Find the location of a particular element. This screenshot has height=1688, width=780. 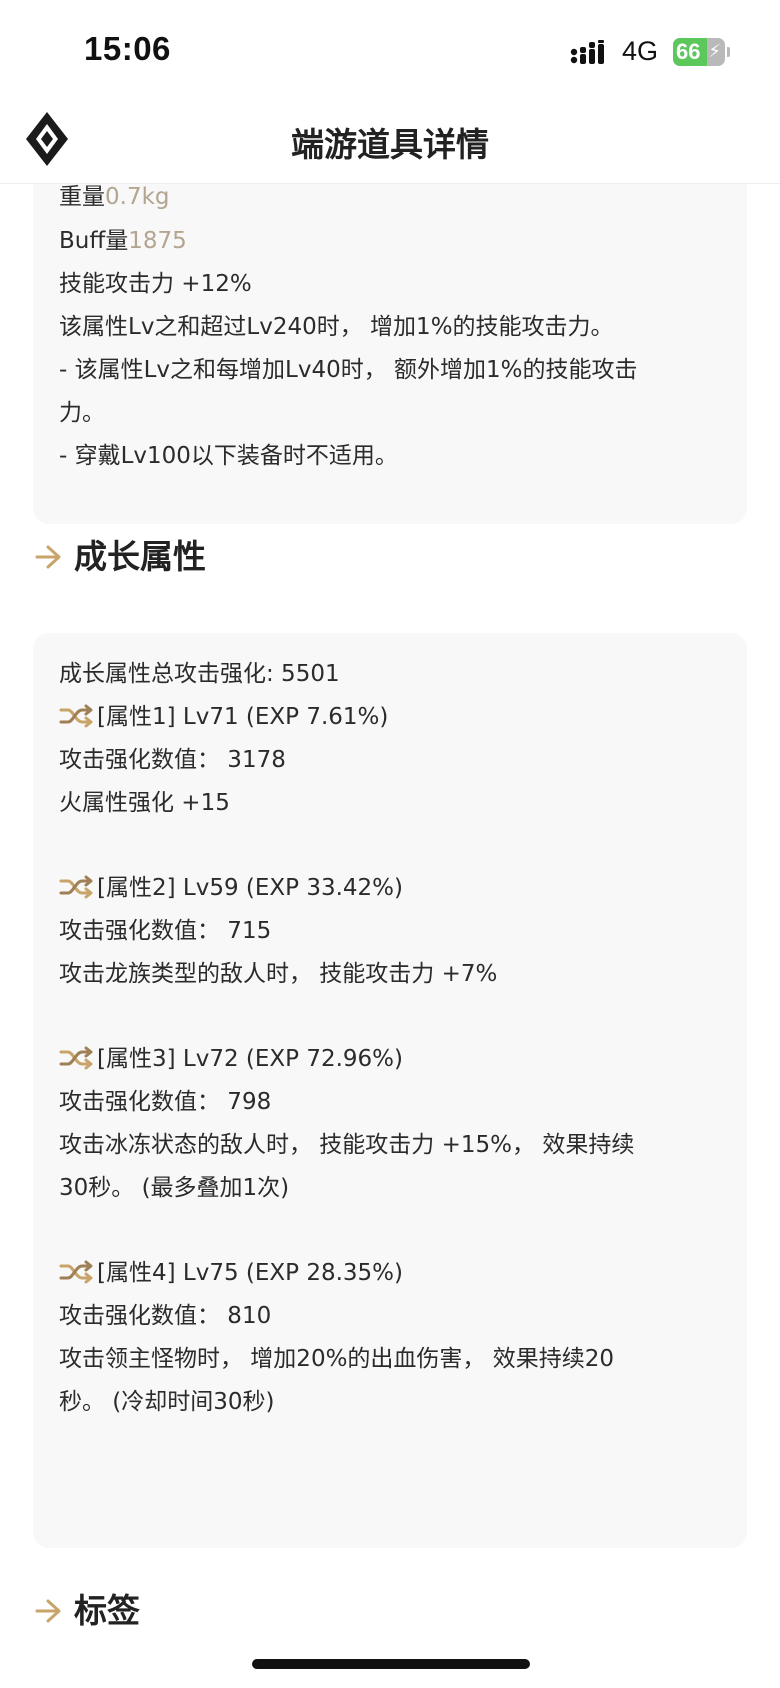

attribute-effect: 攻击冰冻状态的敌人时， 技能攻击力 +15%， 效果持续 is located at coordinates (347, 1145).